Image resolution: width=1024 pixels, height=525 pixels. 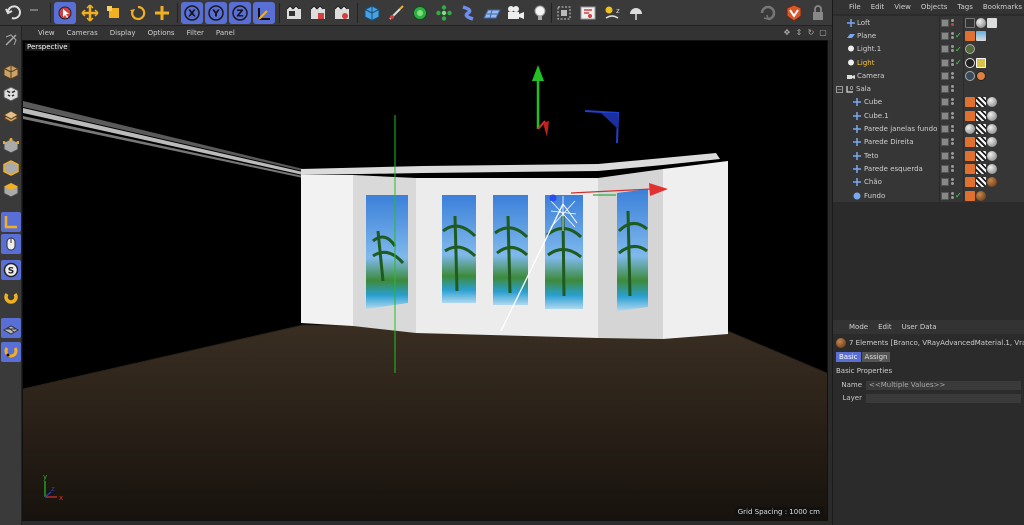 What do you see at coordinates (11, 270) in the screenshot?
I see `snap-icon: S` at bounding box center [11, 270].